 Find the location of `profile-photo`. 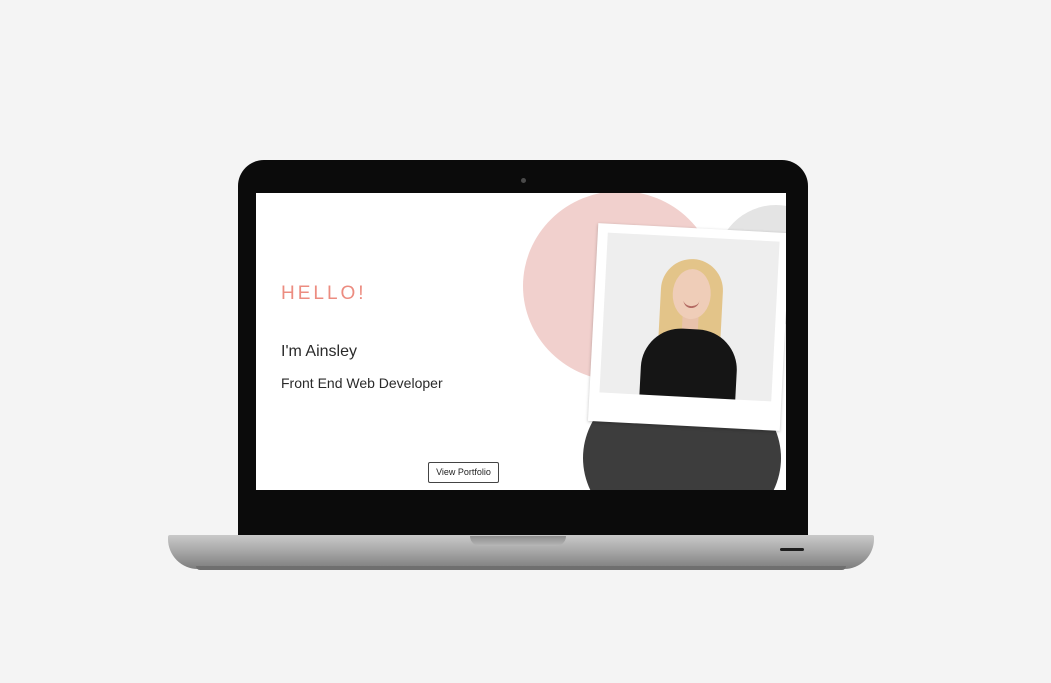

profile-photo is located at coordinates (689, 317).